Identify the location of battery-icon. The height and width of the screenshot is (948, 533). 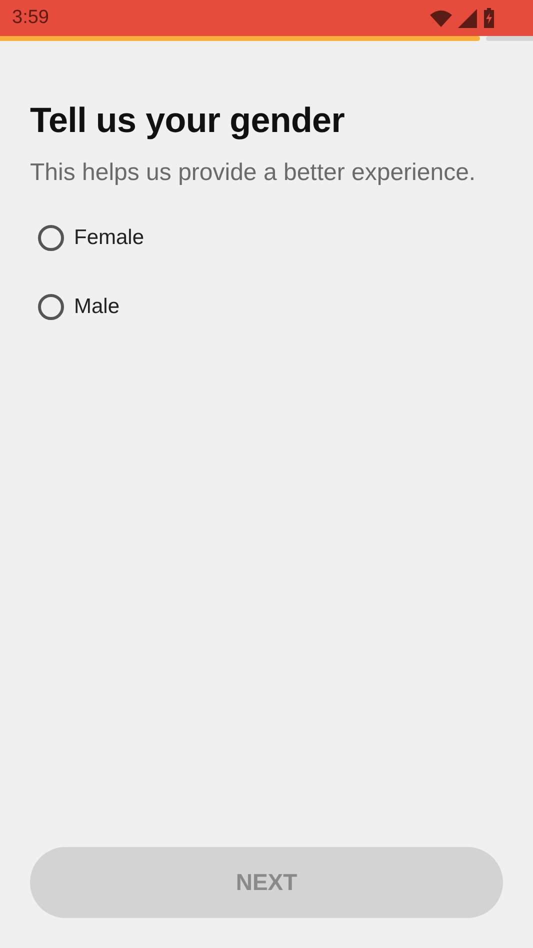
(489, 18).